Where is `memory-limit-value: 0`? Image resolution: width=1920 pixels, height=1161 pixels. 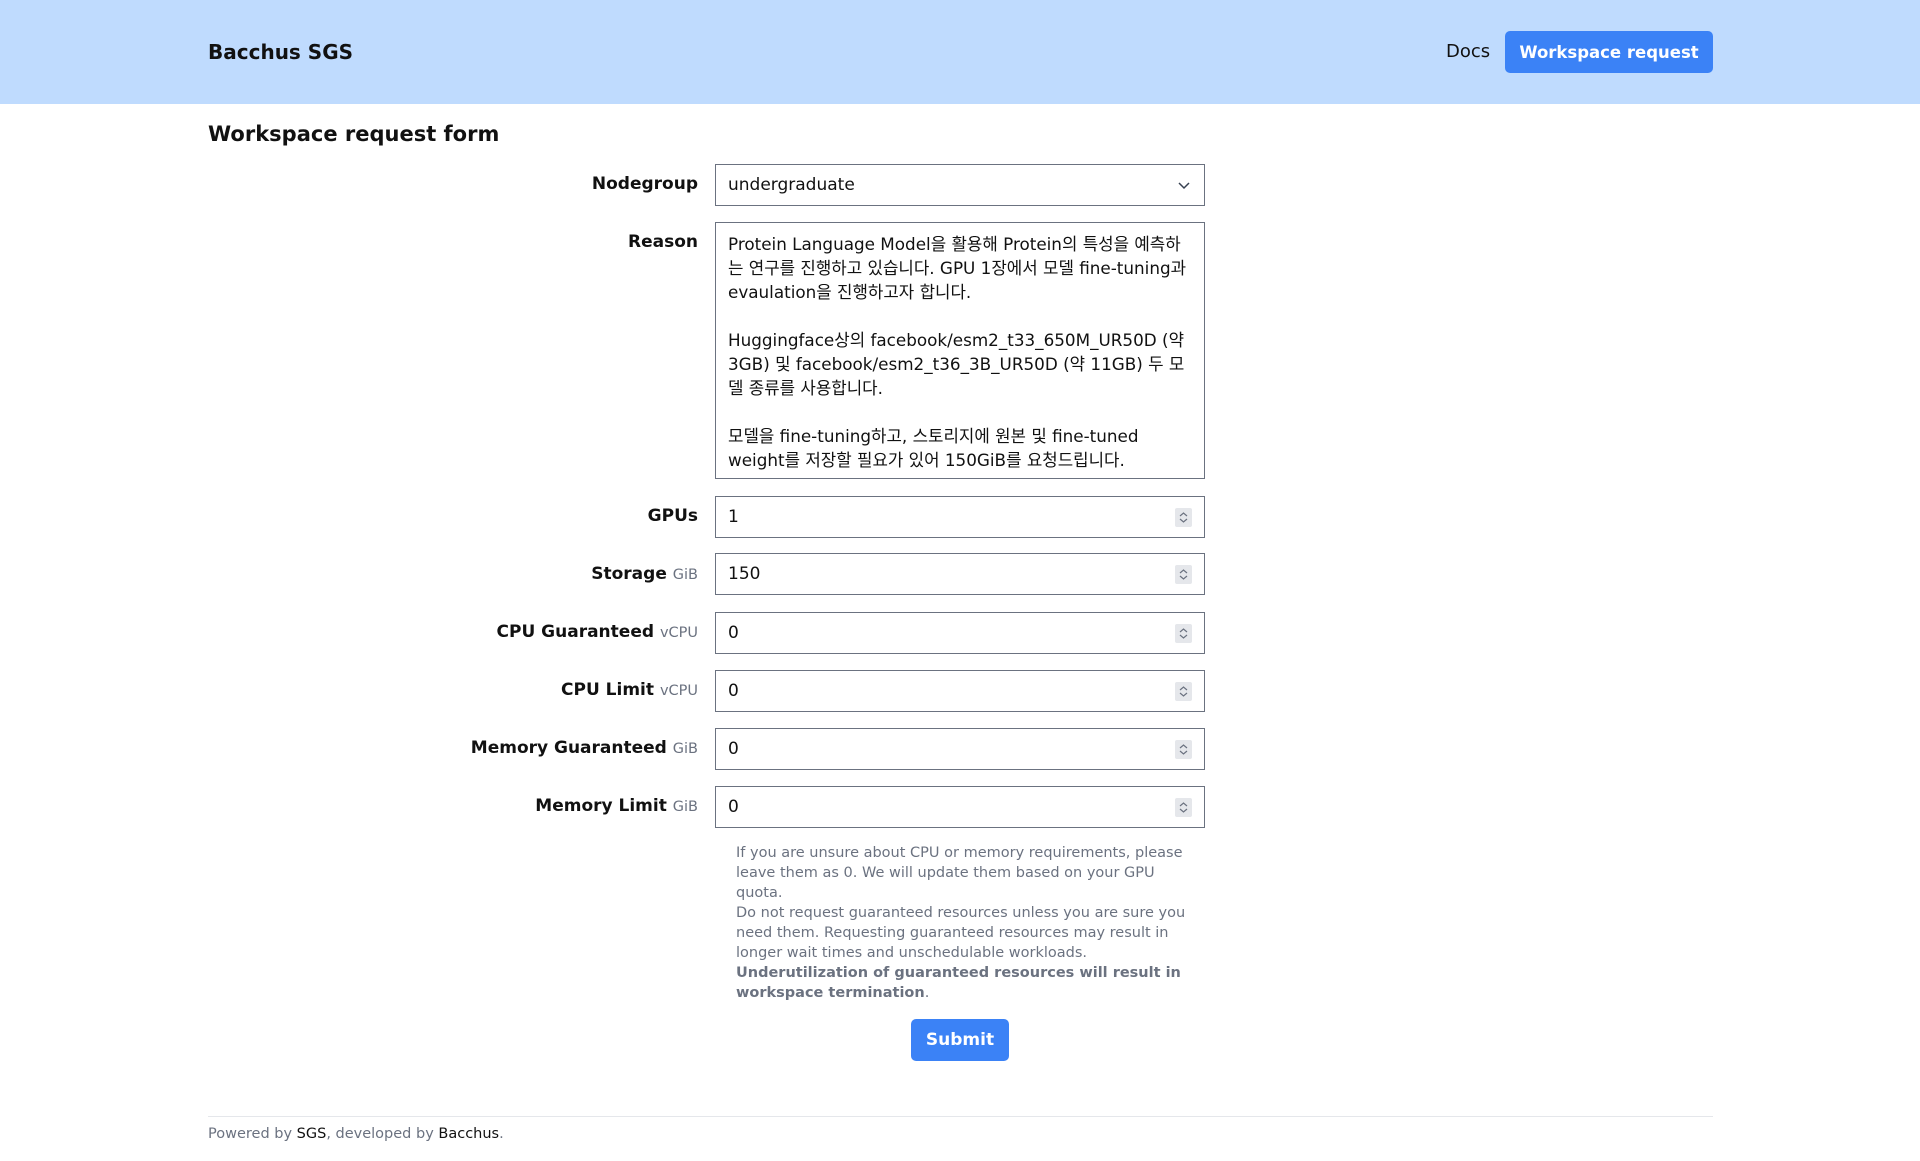 memory-limit-value: 0 is located at coordinates (733, 807).